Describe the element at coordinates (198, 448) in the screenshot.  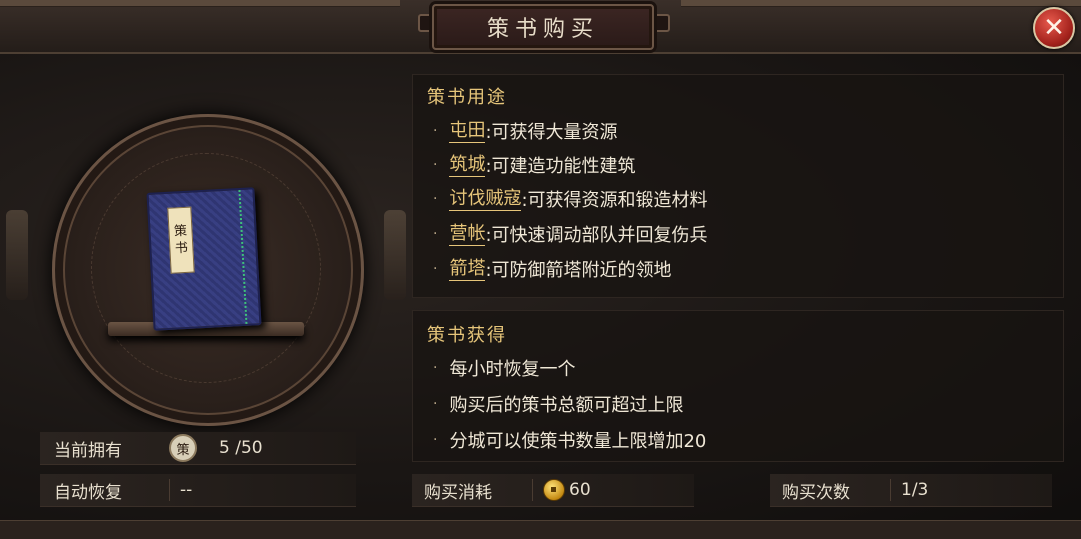
I see `owned-row: 当前拥有 策 5 /50` at that location.